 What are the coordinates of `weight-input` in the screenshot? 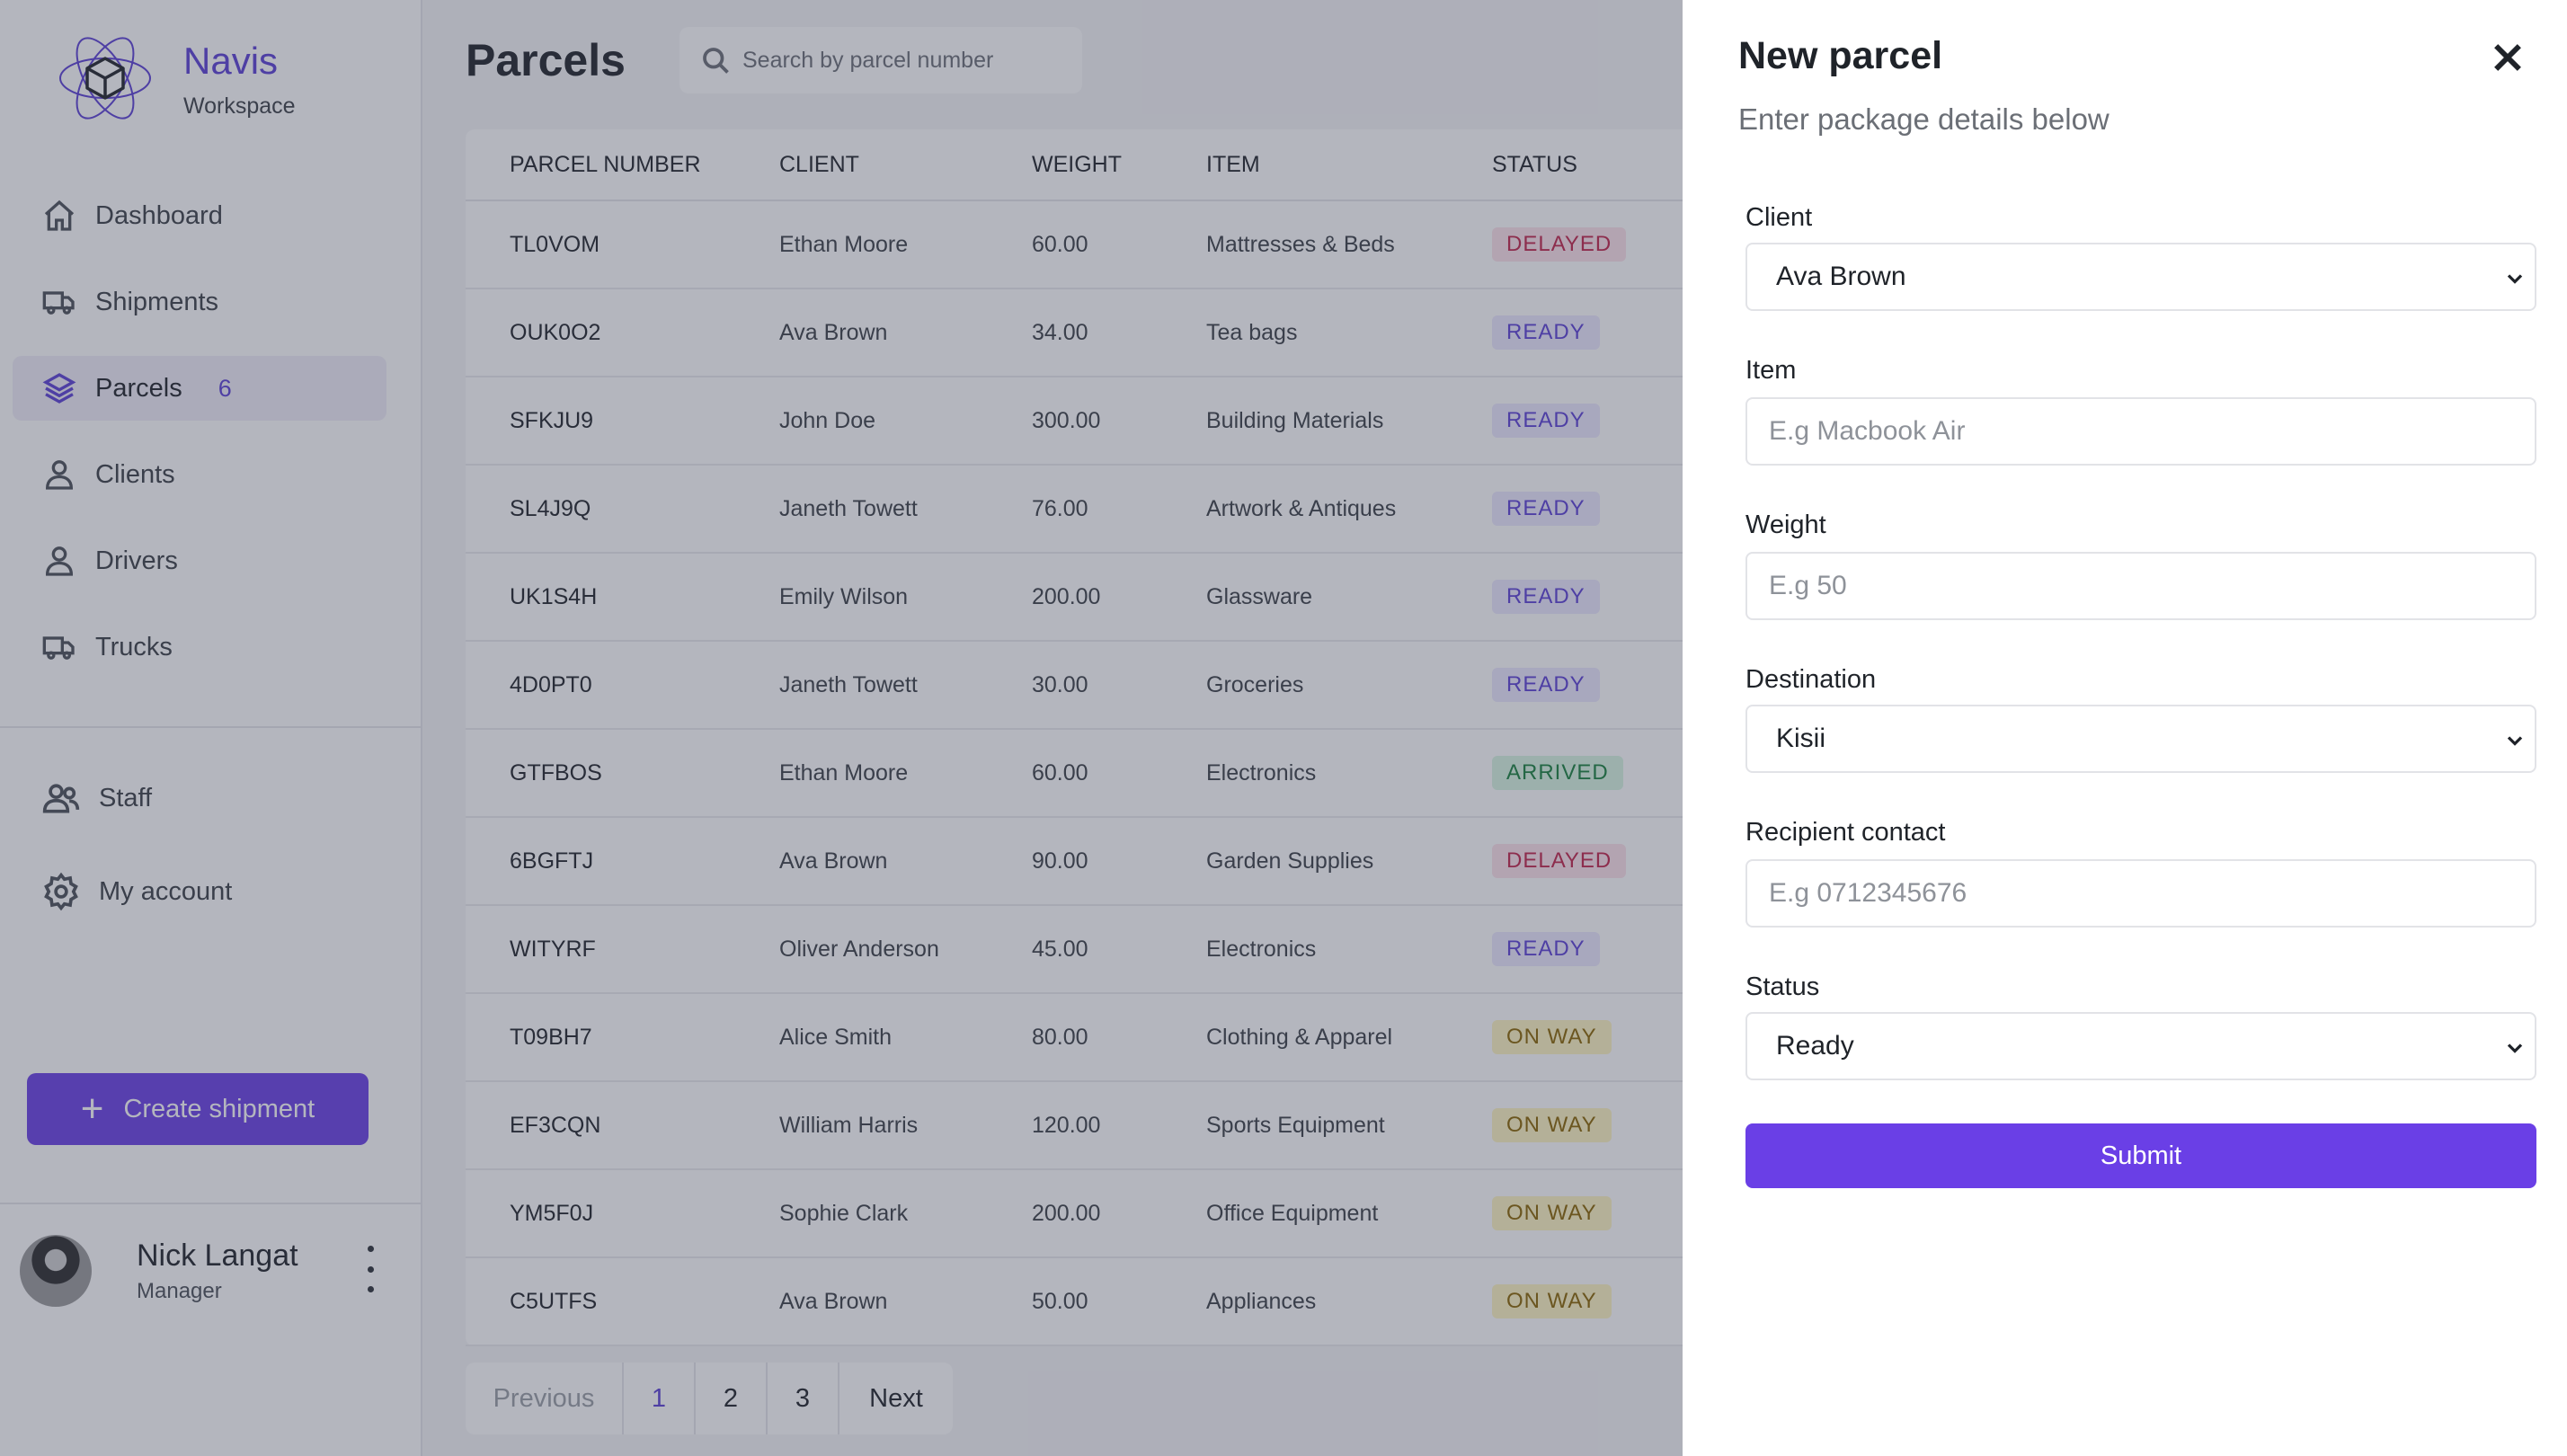 It's located at (2141, 586).